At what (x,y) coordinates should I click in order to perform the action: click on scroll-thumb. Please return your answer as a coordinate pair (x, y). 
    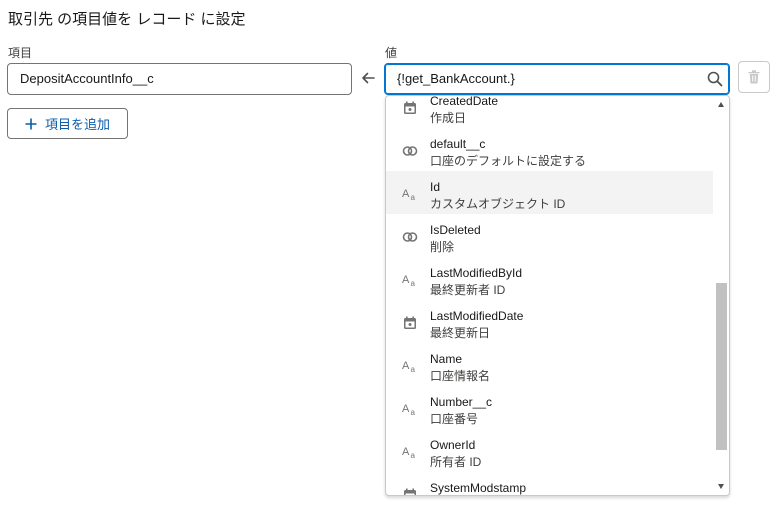
    Looking at the image, I should click on (721, 366).